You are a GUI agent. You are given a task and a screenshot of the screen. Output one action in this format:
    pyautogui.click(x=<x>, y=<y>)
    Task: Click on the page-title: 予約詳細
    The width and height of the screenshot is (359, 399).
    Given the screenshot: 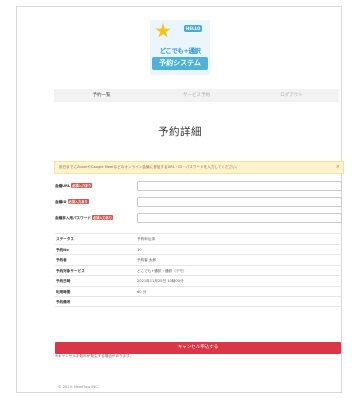 What is the action you would take?
    pyautogui.click(x=180, y=132)
    